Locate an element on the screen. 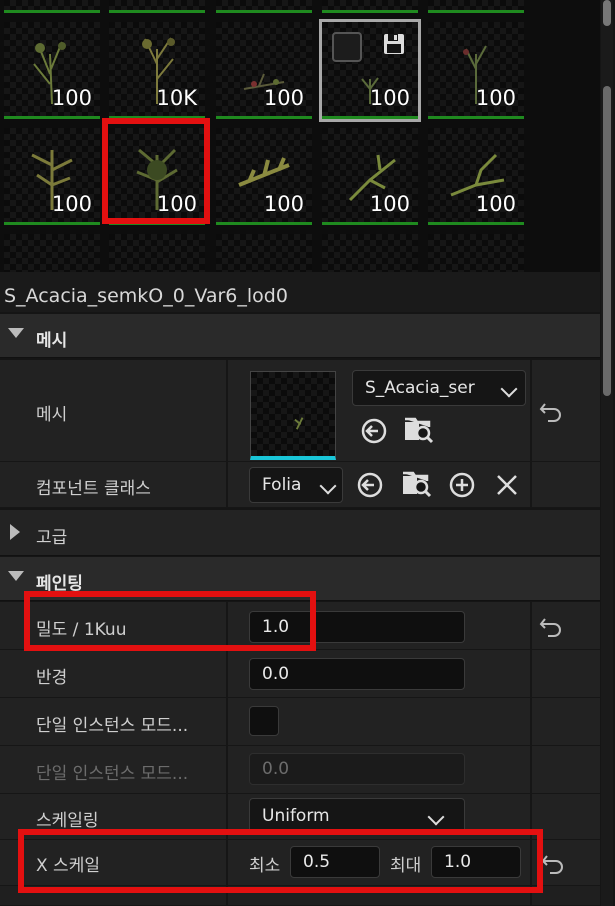  mesh-thumbnail is located at coordinates (293, 415).